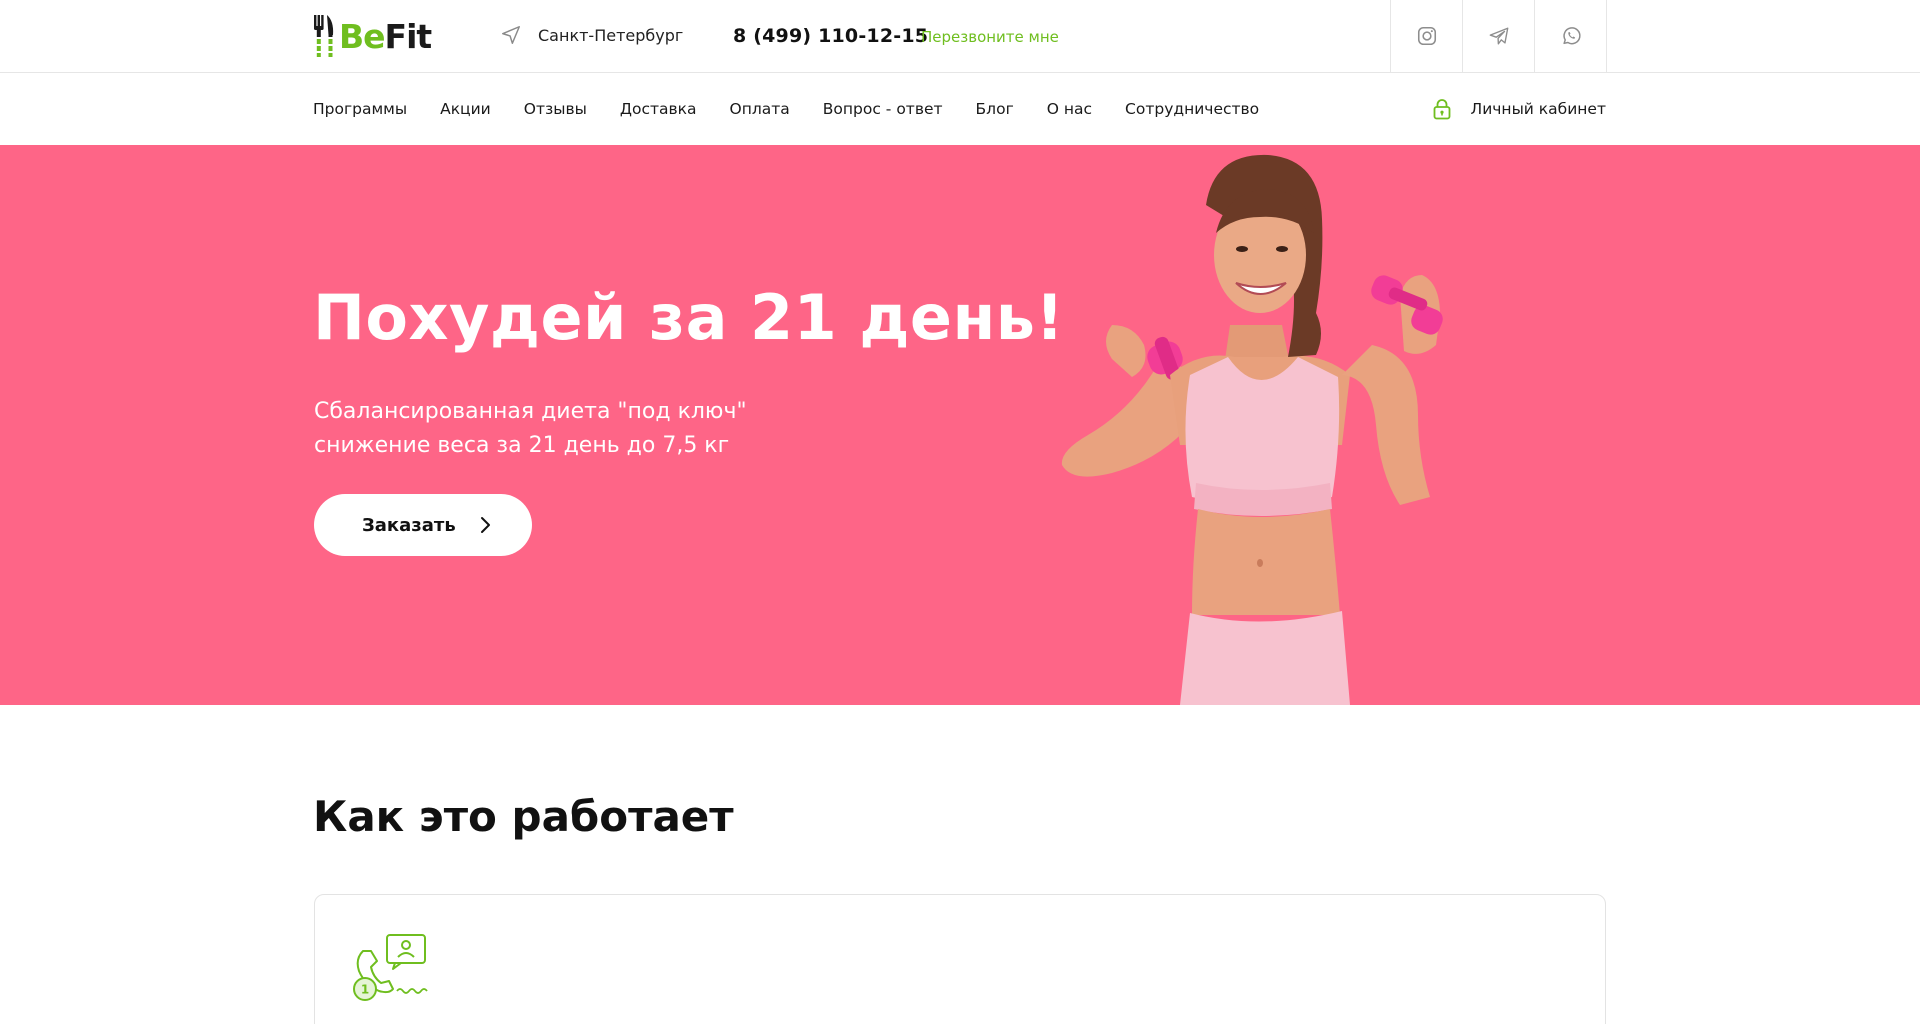 This screenshot has height=1024, width=1920. I want to click on hero-subtitle-line-1: Сбалансированная диета "под ключ", so click(530, 411).